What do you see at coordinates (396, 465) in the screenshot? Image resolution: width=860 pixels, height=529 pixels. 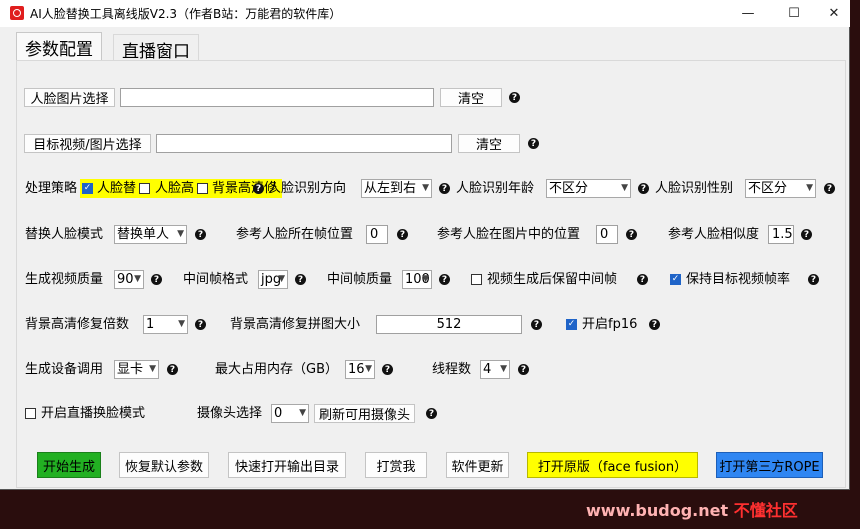 I see `donate-button: 打赏我` at bounding box center [396, 465].